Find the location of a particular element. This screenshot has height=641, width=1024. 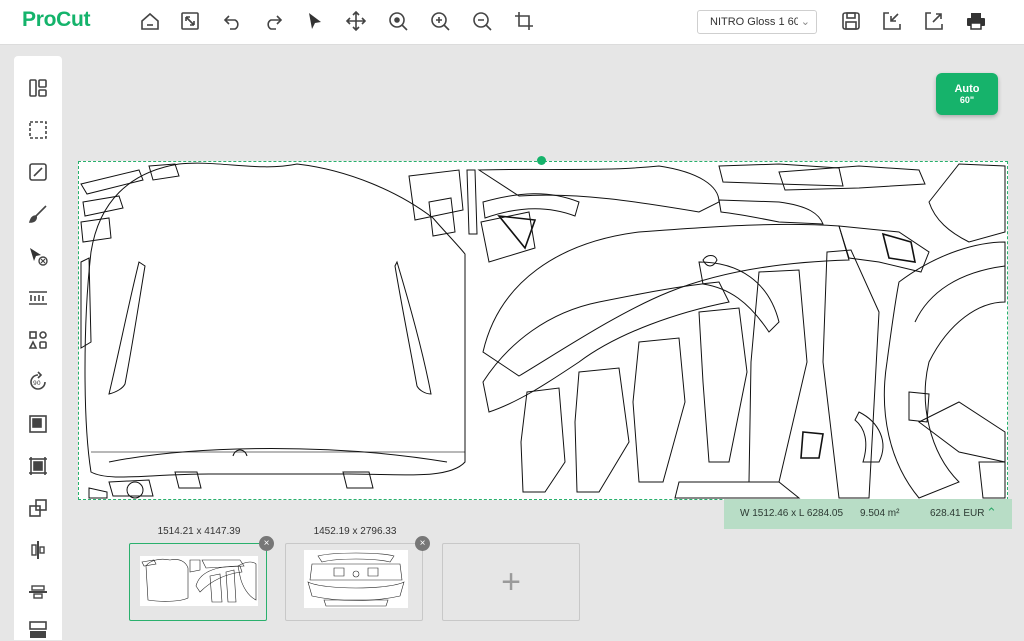

svg-text: 90 is located at coordinates (37, 383).